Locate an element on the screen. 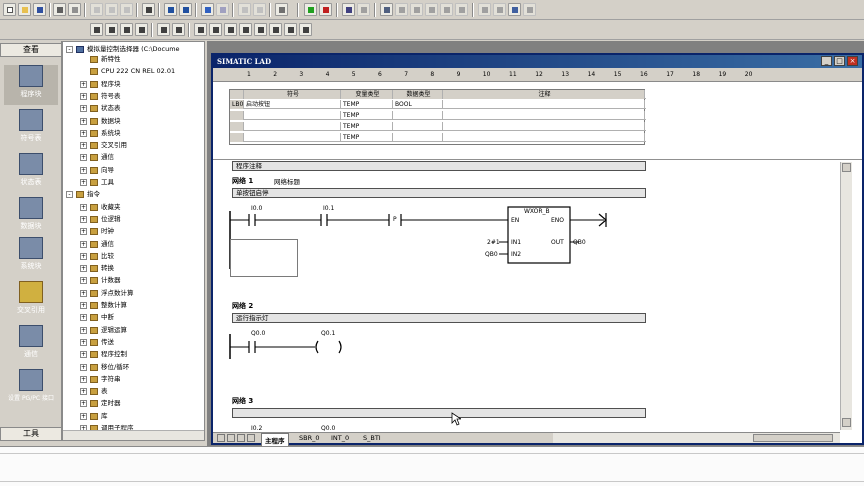  write-icon is located at coordinates (499, 9).